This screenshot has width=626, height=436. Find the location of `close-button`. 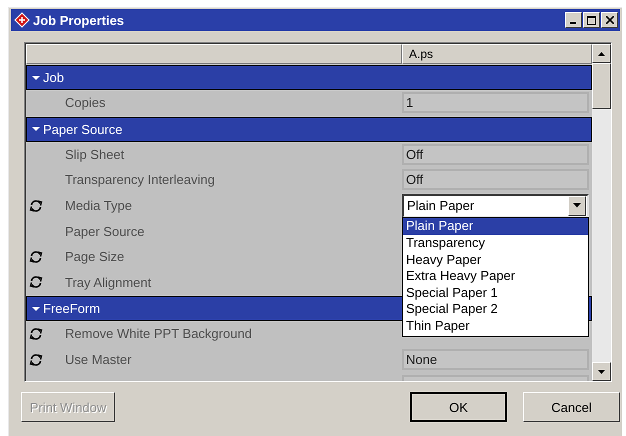

close-button is located at coordinates (609, 20).